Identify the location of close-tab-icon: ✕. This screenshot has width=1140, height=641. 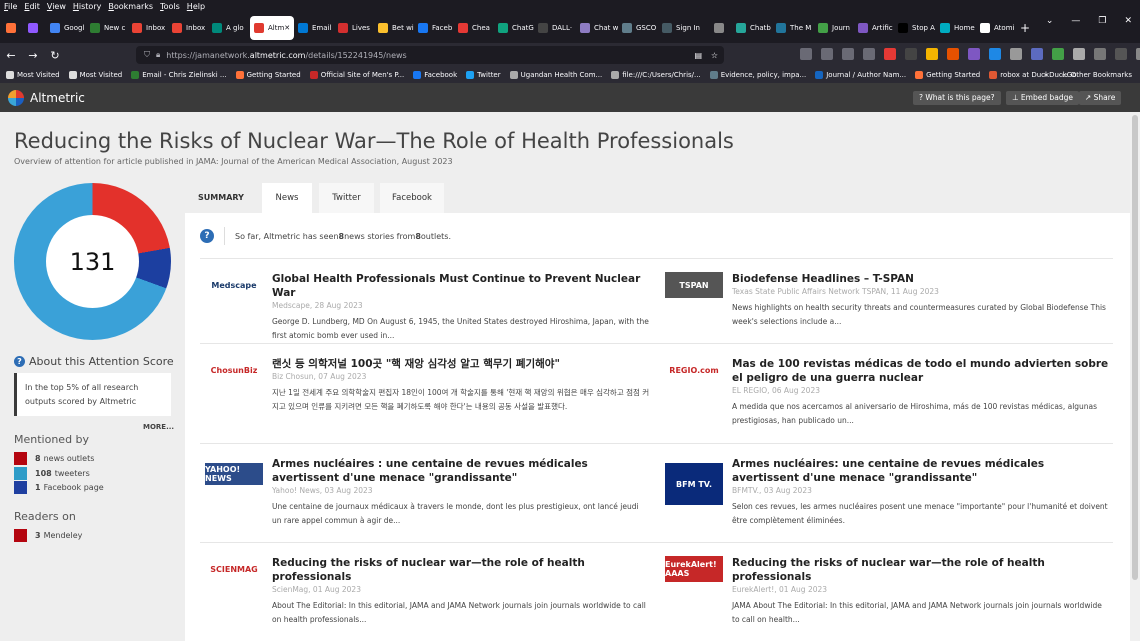
(287, 28).